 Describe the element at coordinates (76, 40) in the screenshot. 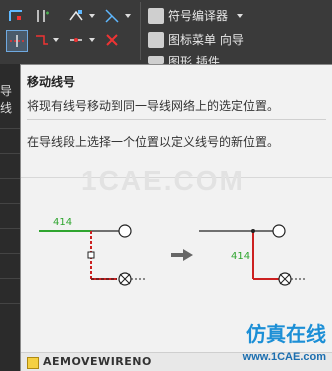

I see `wire-gap-tool-icon` at that location.